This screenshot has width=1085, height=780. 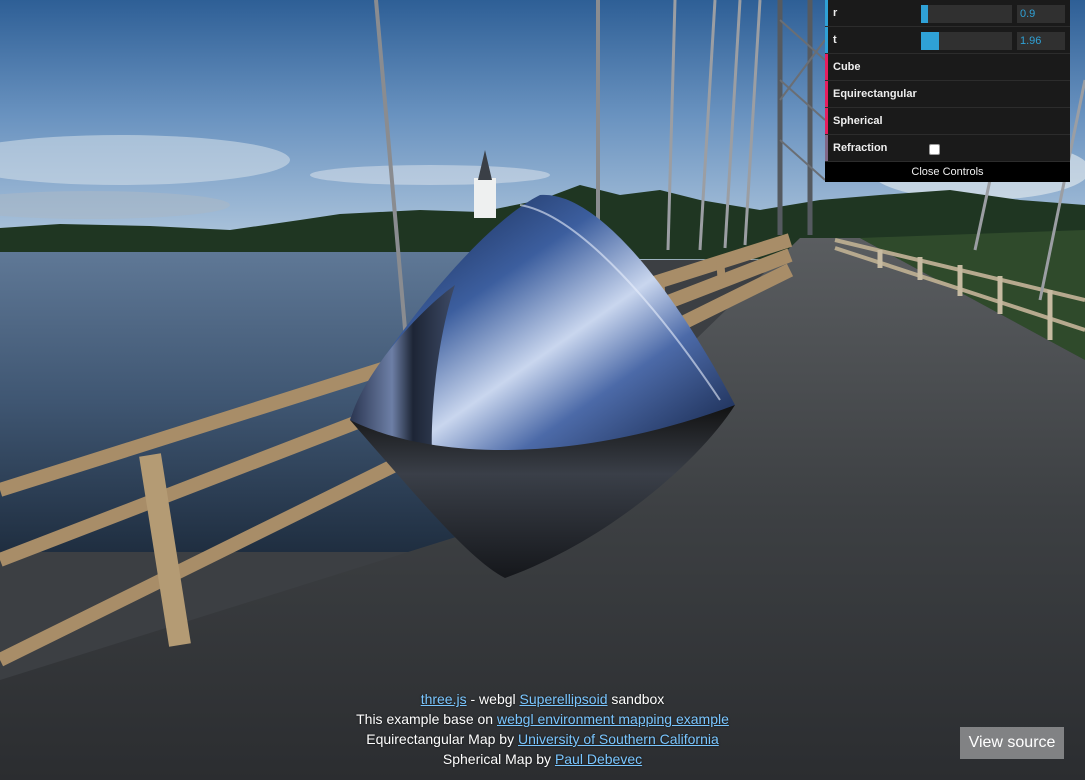 What do you see at coordinates (498, 759) in the screenshot?
I see `info-text-spherical: Spherical Map by` at bounding box center [498, 759].